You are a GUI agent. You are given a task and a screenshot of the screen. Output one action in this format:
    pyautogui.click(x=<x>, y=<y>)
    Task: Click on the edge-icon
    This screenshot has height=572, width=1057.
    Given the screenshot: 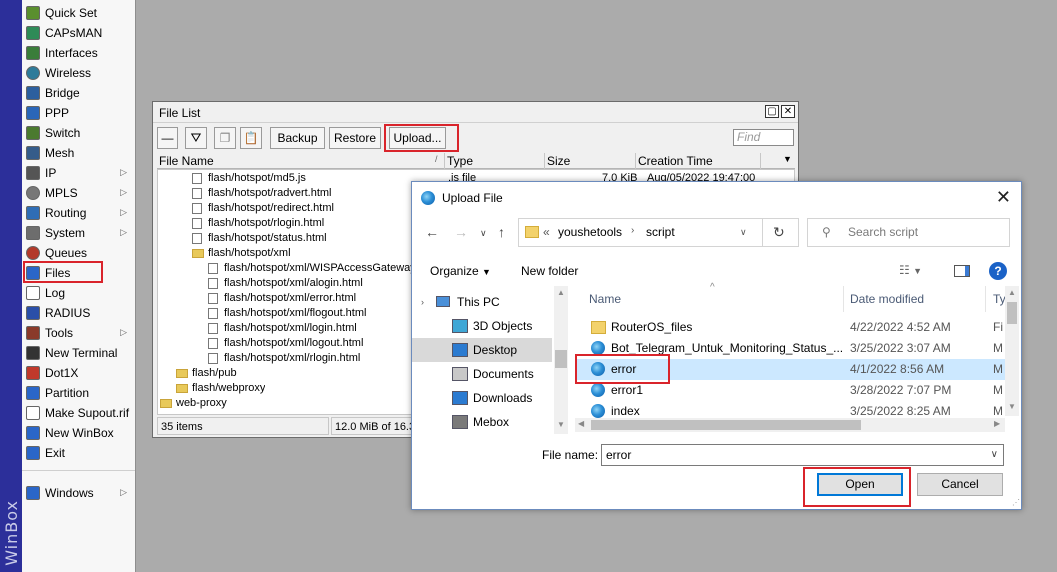 What is the action you would take?
    pyautogui.click(x=598, y=390)
    